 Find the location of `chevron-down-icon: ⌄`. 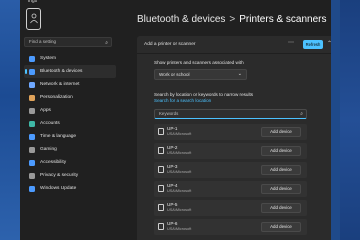

chevron-down-icon: ⌄ is located at coordinates (239, 74).